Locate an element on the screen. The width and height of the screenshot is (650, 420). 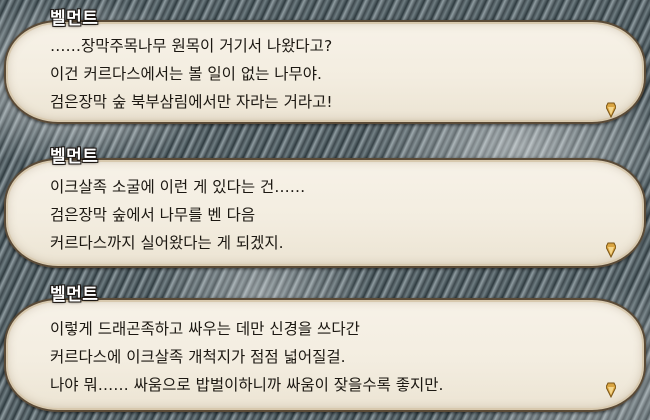
dialogue-line: 이렇게 드래곤족하고 싸우는 데만 신경을 쓰다간 is located at coordinates (205, 329).